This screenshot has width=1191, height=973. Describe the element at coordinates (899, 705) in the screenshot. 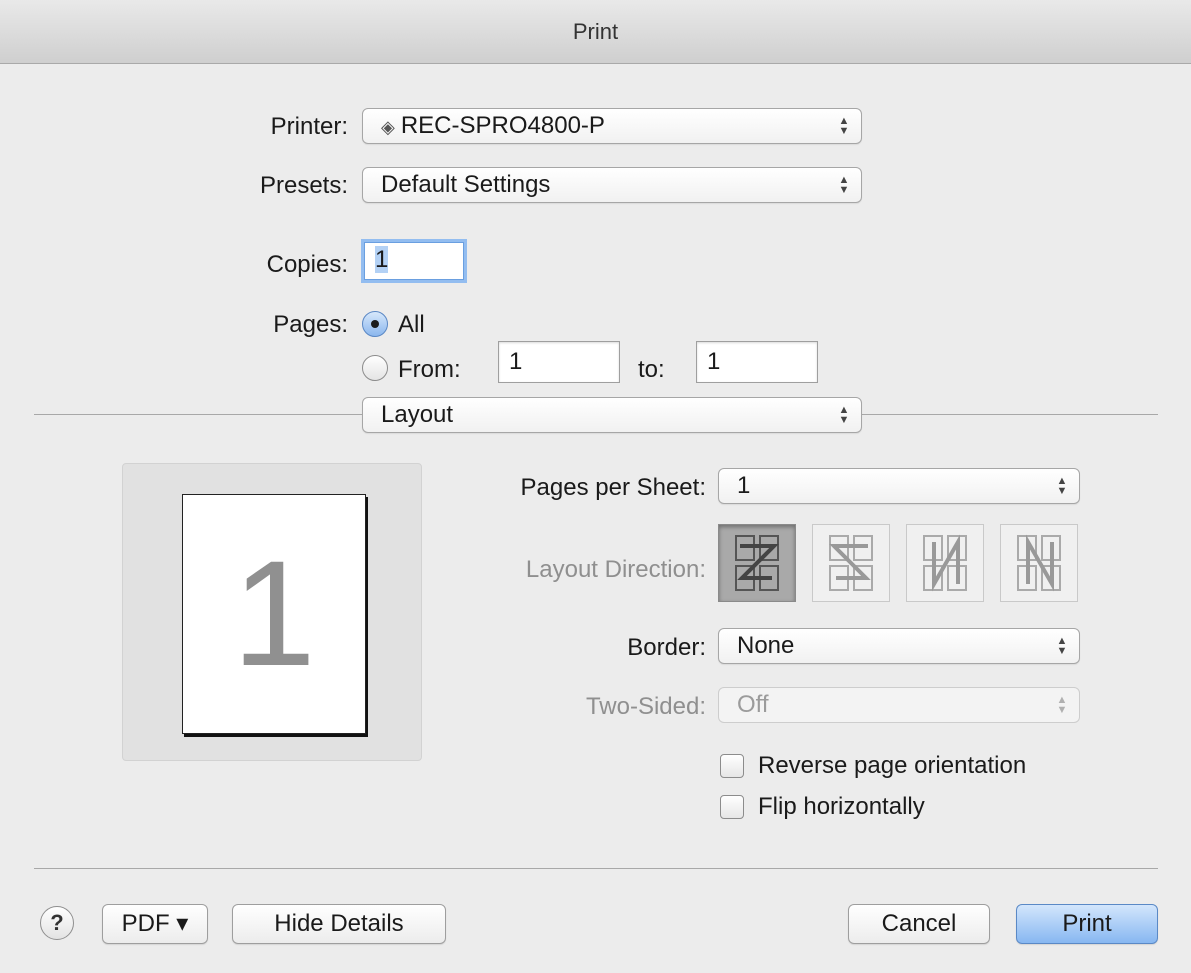

I see `two-sided-popup: Off ▲ ▼` at that location.